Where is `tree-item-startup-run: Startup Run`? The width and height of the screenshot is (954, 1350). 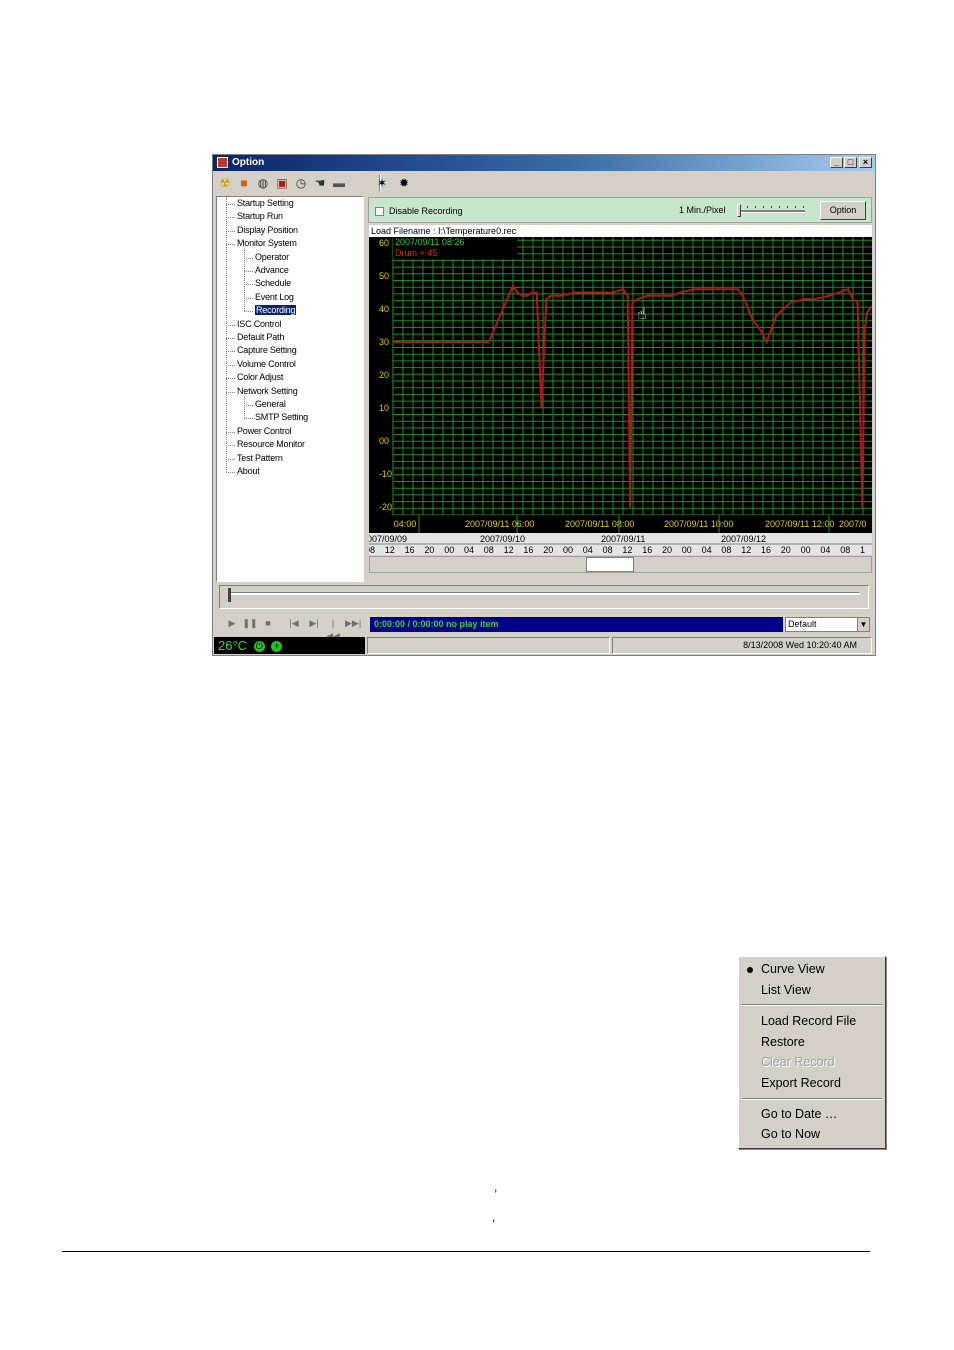 tree-item-startup-run: Startup Run is located at coordinates (260, 216).